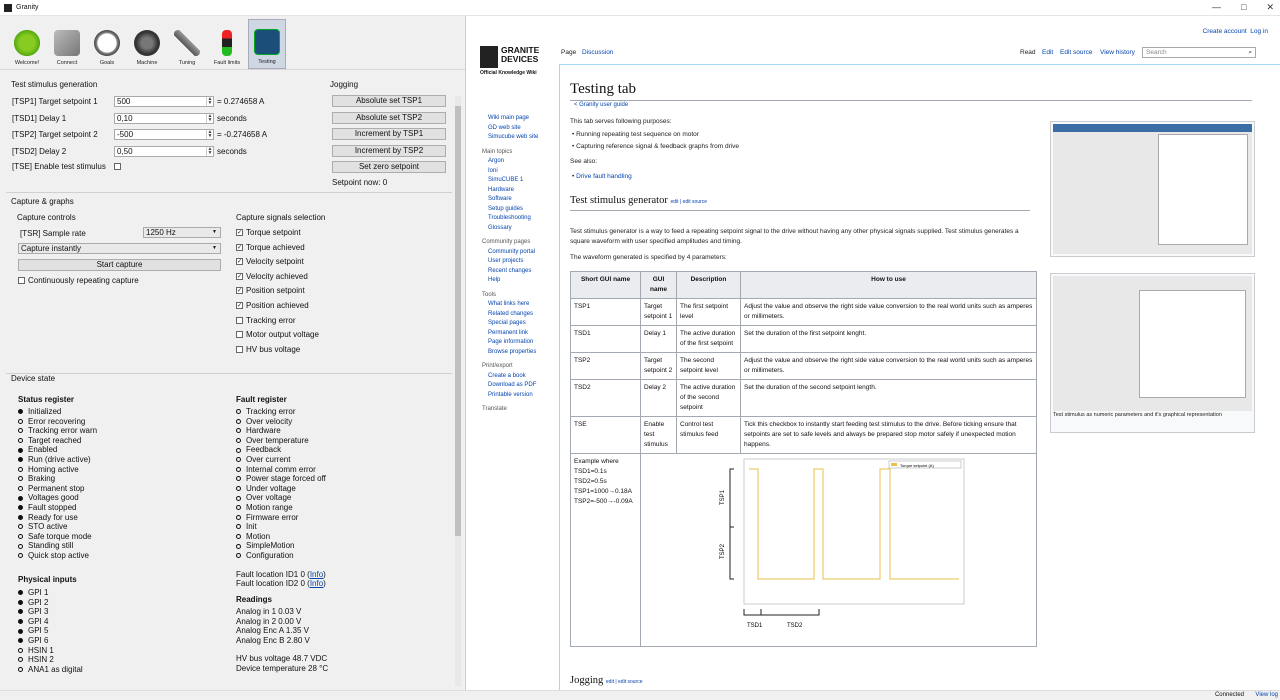  Describe the element at coordinates (277, 334) in the screenshot. I see `signal-checkbox-row: Motor output voltage` at that location.